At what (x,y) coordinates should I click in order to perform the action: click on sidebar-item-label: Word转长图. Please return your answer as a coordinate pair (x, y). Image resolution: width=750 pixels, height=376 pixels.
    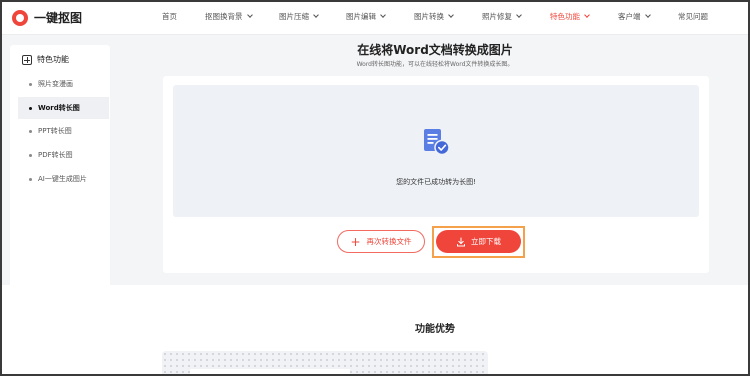
    Looking at the image, I should click on (59, 108).